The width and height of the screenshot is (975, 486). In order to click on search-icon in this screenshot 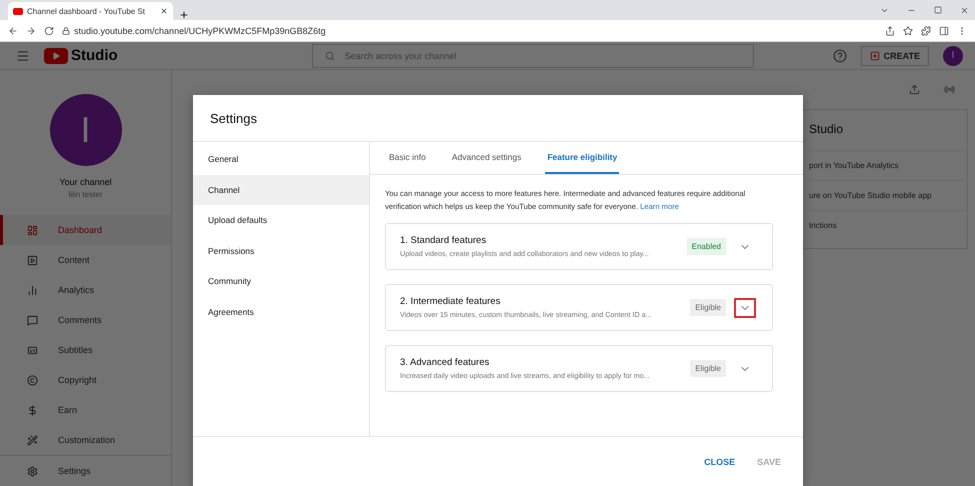, I will do `click(329, 55)`.